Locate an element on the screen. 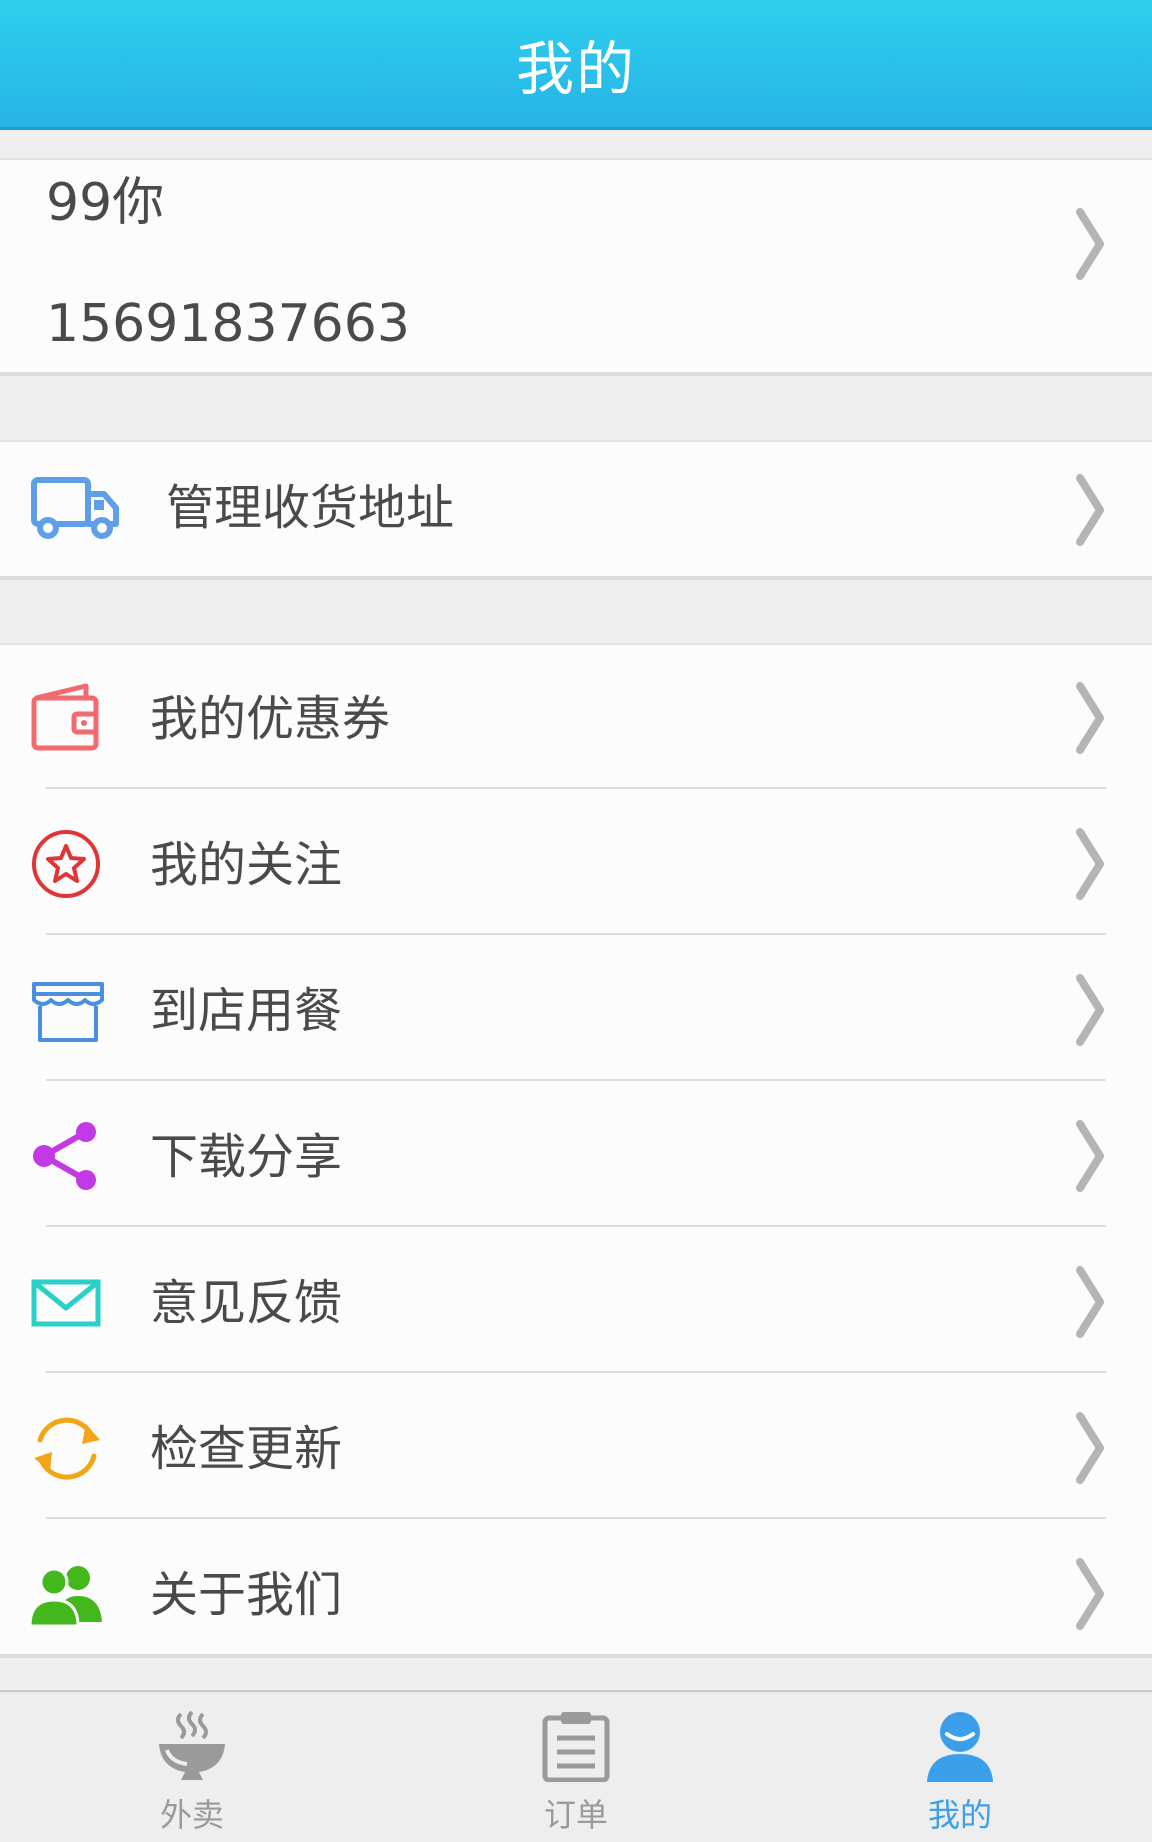 The width and height of the screenshot is (1152, 1842). profile-name: 99你 is located at coordinates (105, 203).